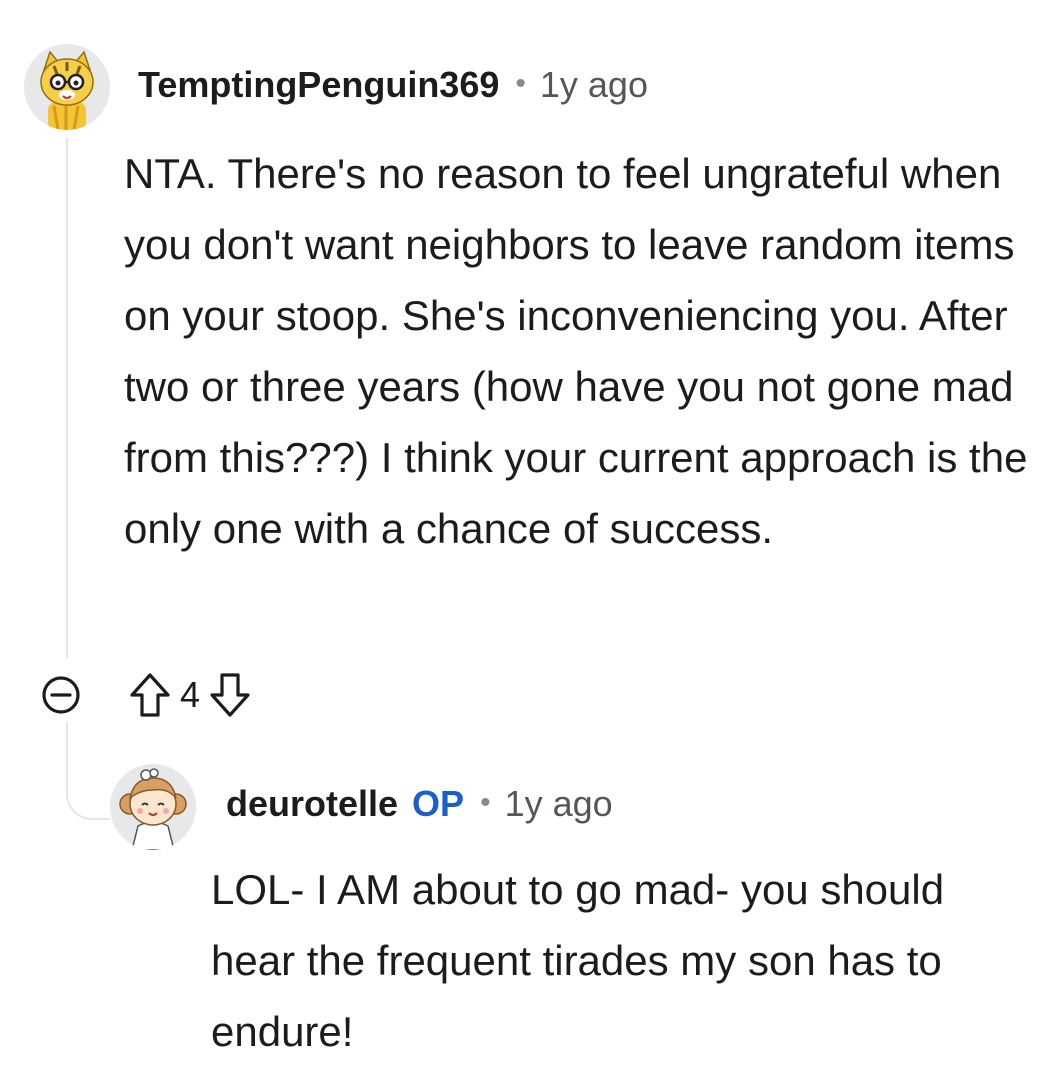  I want to click on username-link: TemptingPenguin369, so click(318, 85).